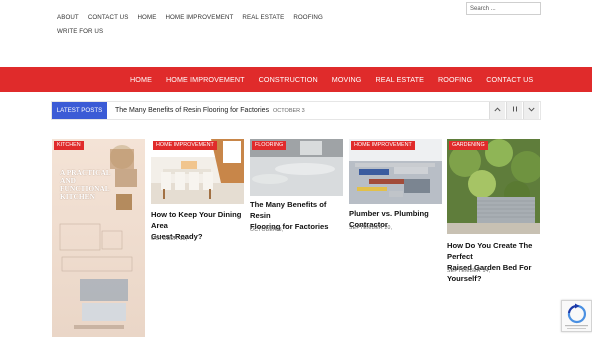 This screenshot has width=592, height=337. I want to click on ticker-pause-button, so click(514, 110).